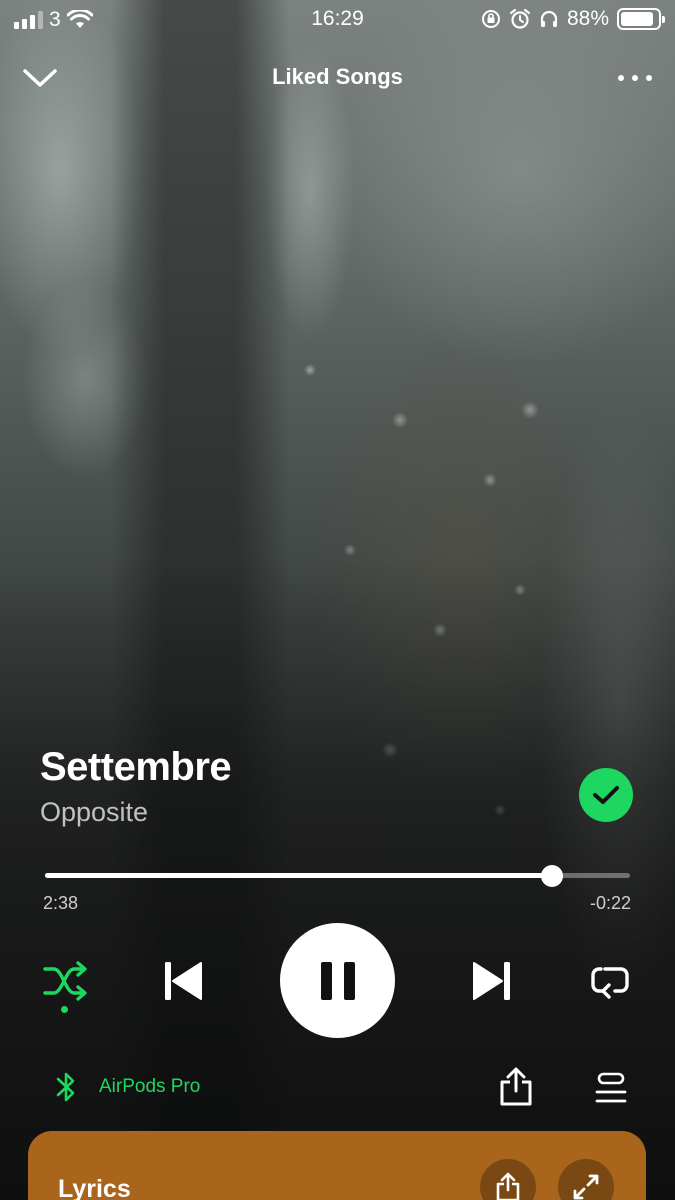 This screenshot has width=675, height=1200. What do you see at coordinates (94, 1187) in the screenshot?
I see `lyrics-title: Lyrics` at bounding box center [94, 1187].